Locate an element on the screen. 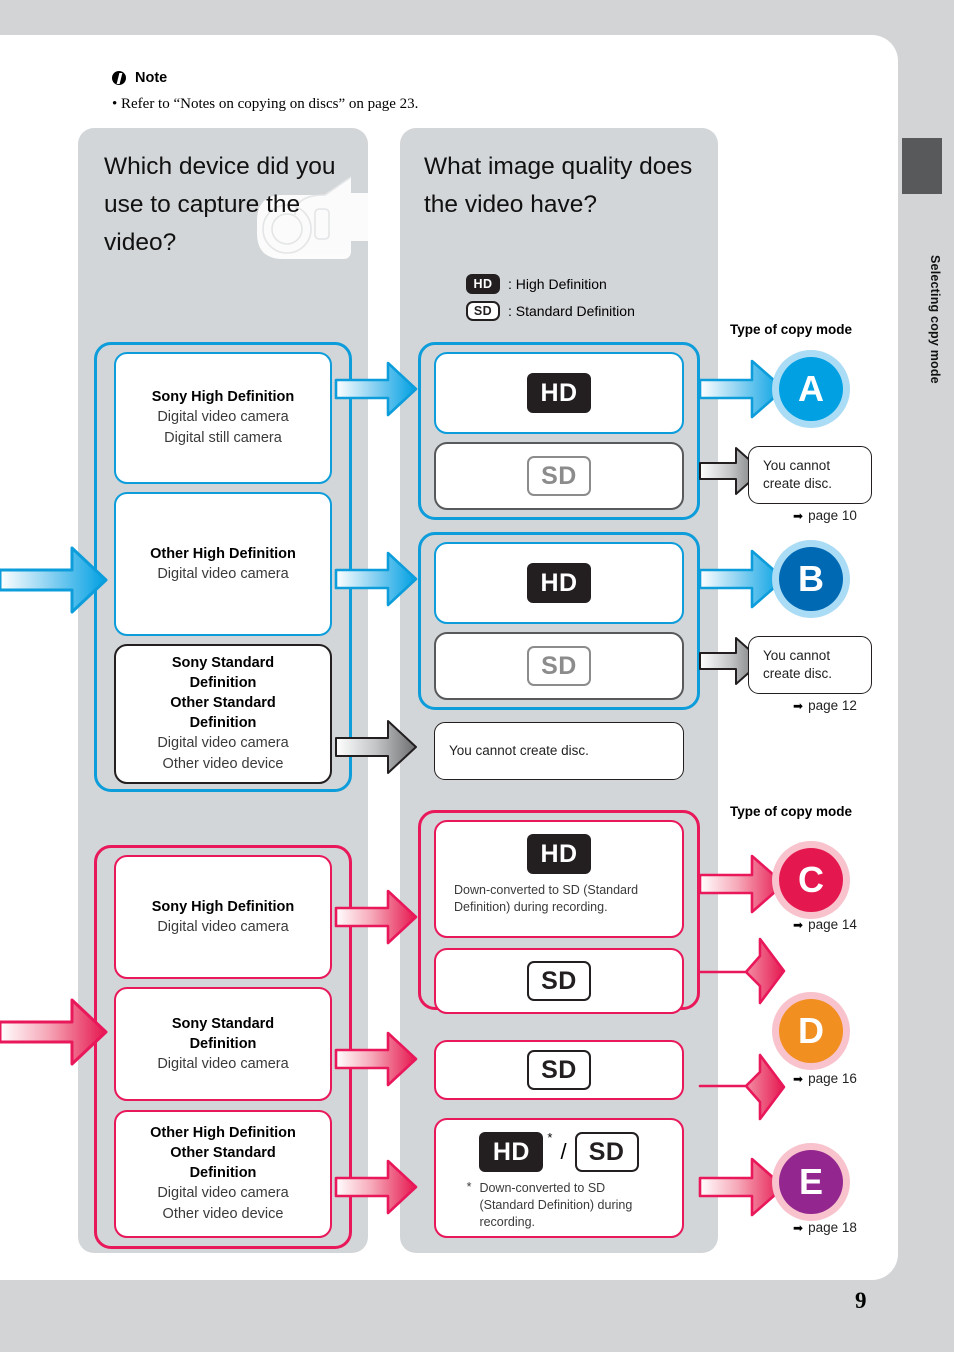 Image resolution: width=954 pixels, height=1352 pixels. page-ref-b: ➡ page 12 is located at coordinates (825, 705).